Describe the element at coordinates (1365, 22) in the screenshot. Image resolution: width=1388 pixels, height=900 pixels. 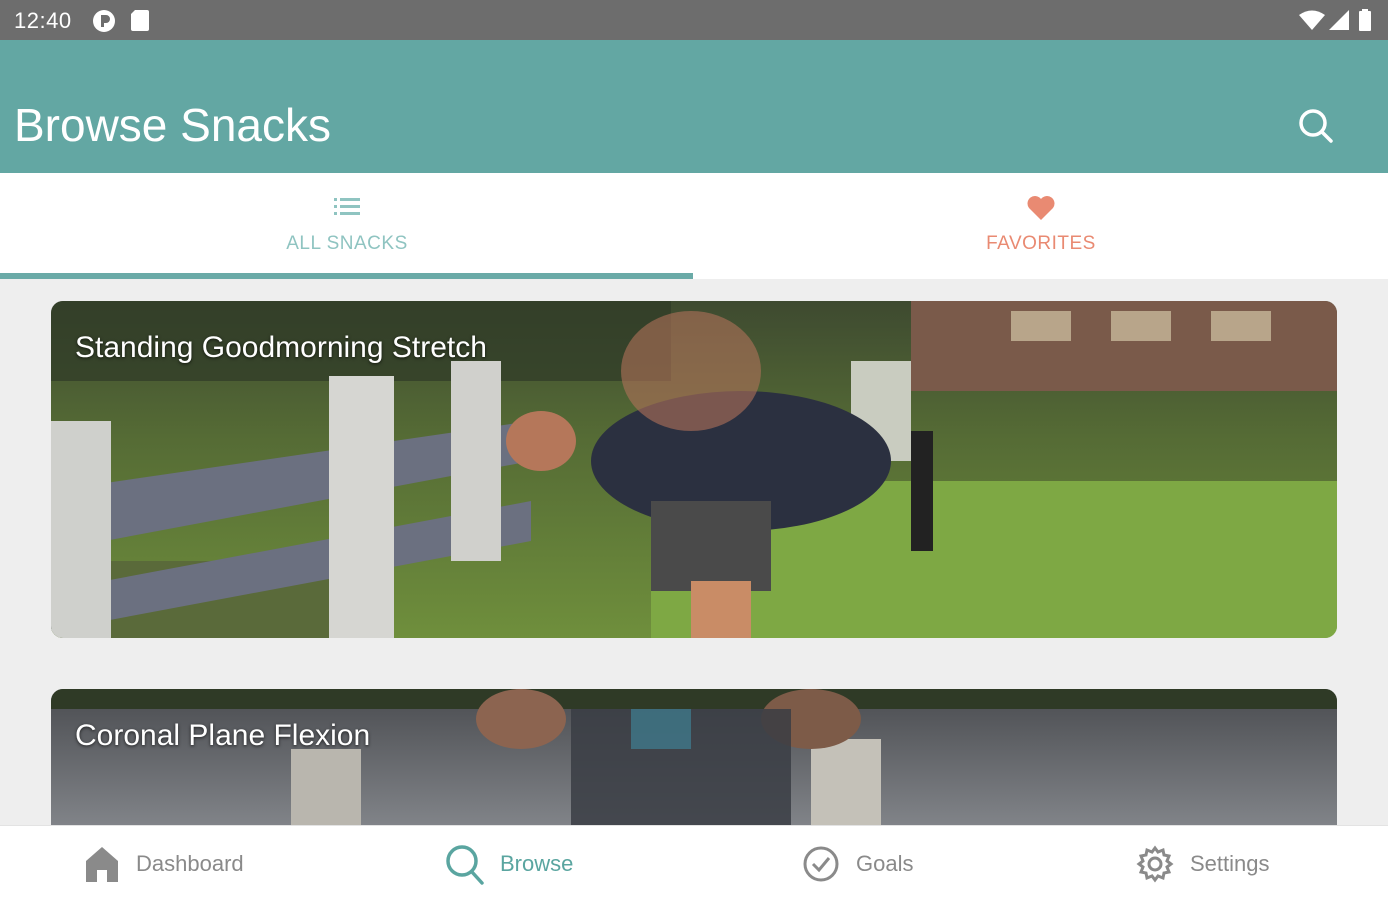
I see `battery-icon` at that location.